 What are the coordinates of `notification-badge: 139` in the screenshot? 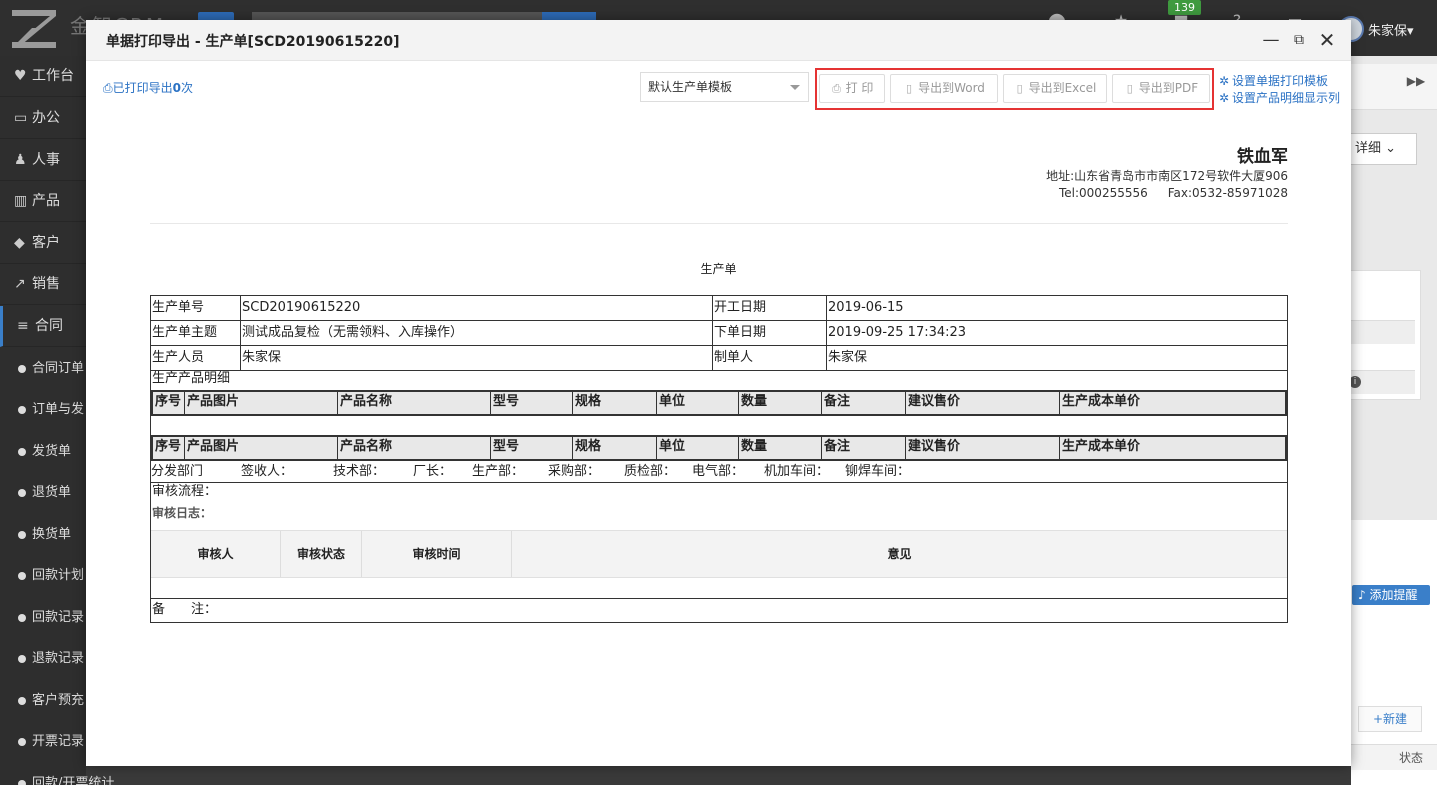 It's located at (1184, 7).